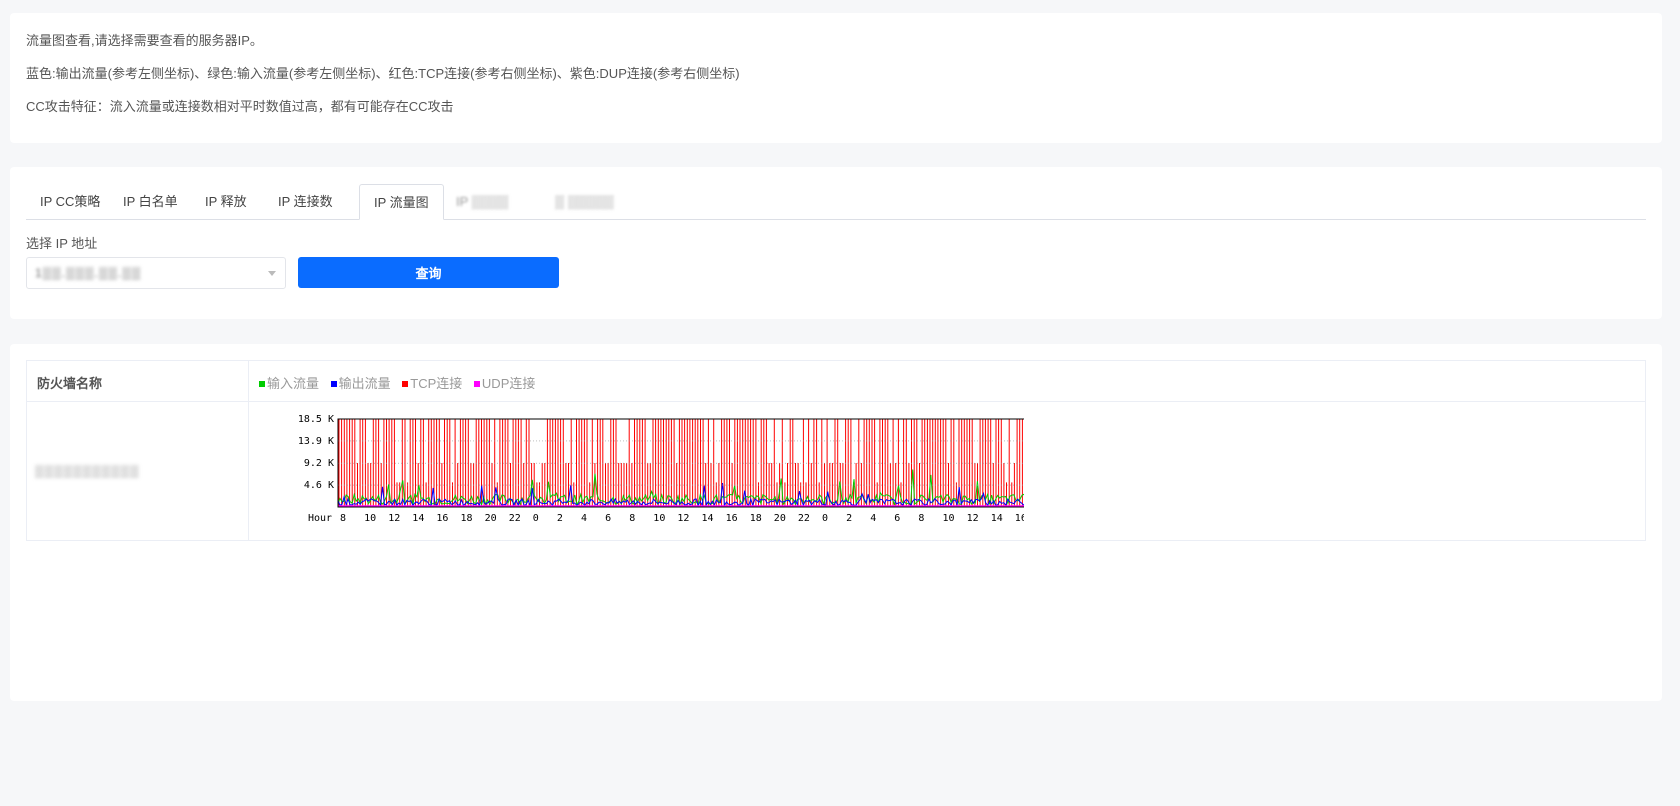 Image resolution: width=1680 pixels, height=806 pixels. I want to click on tab-ip-release: IP 释放, so click(226, 201).